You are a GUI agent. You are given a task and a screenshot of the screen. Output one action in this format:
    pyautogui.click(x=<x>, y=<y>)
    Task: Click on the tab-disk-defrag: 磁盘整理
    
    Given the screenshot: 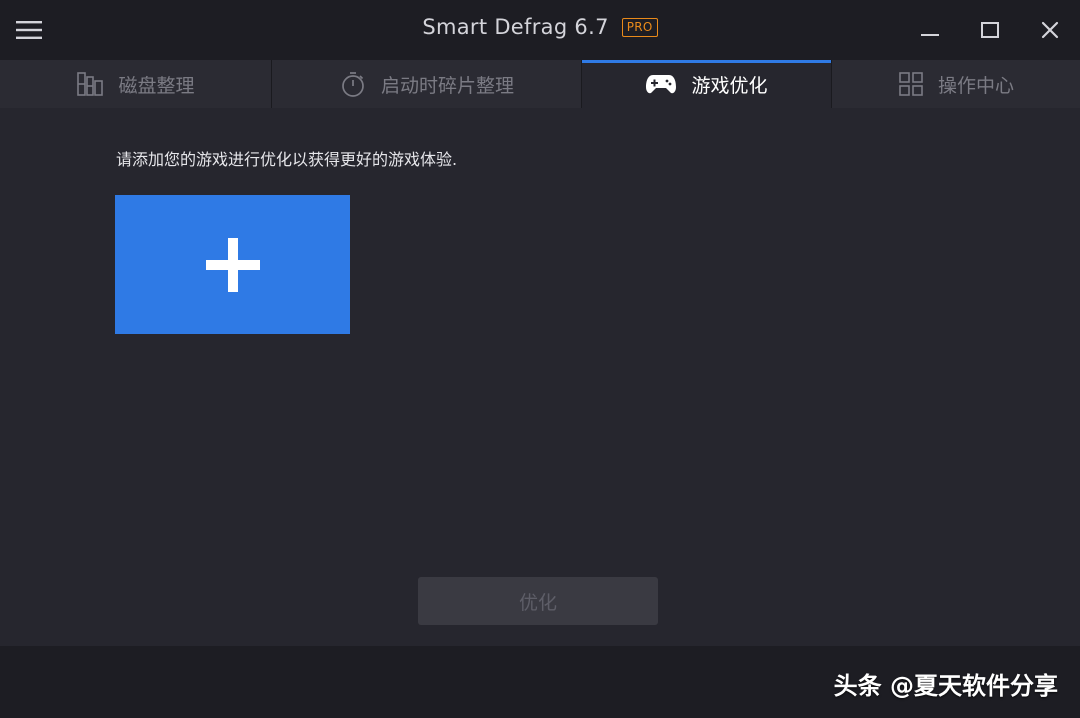 What is the action you would take?
    pyautogui.click(x=136, y=84)
    